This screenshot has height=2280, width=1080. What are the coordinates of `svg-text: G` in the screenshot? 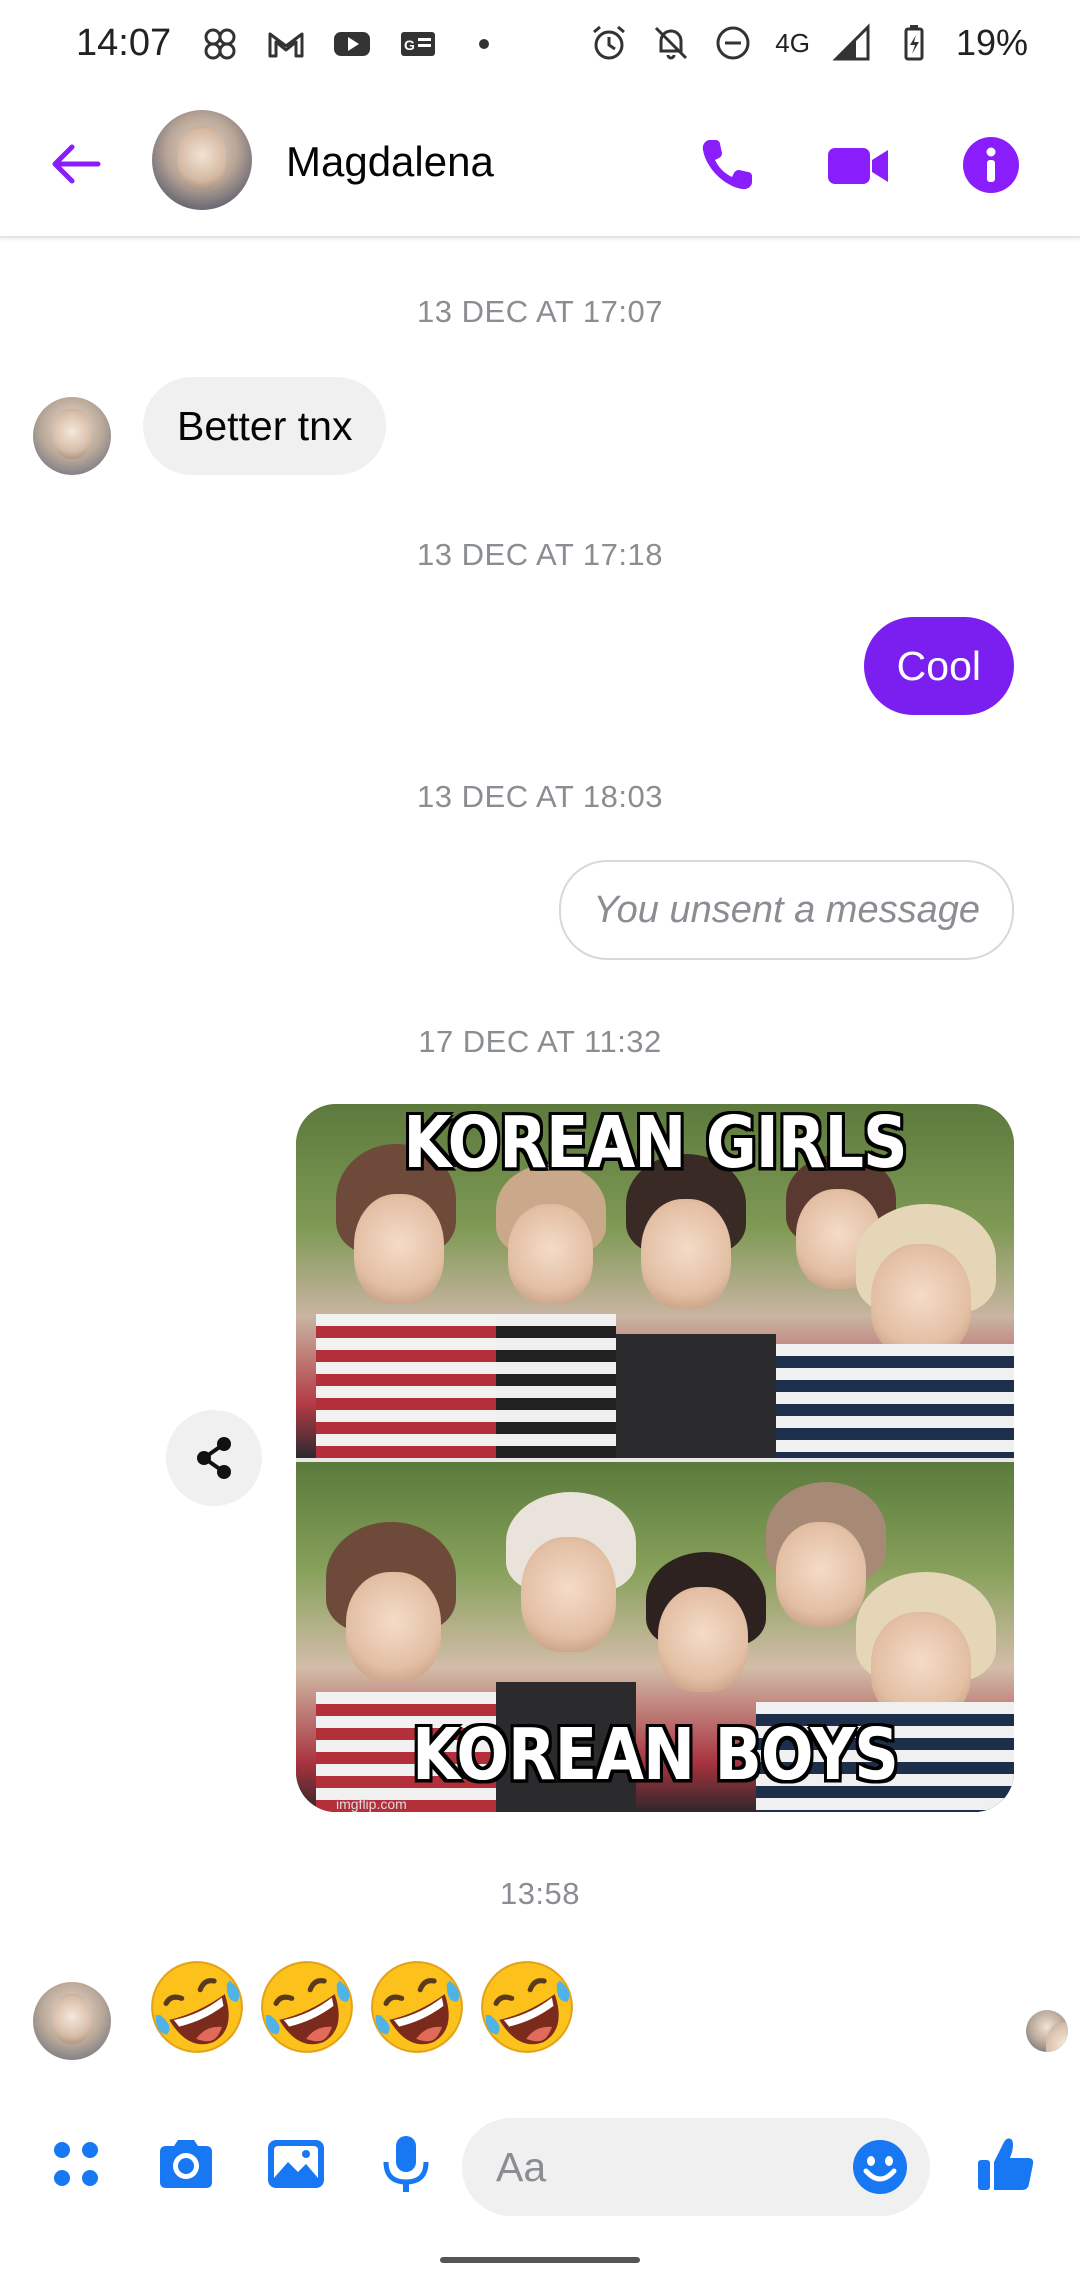 It's located at (409, 45).